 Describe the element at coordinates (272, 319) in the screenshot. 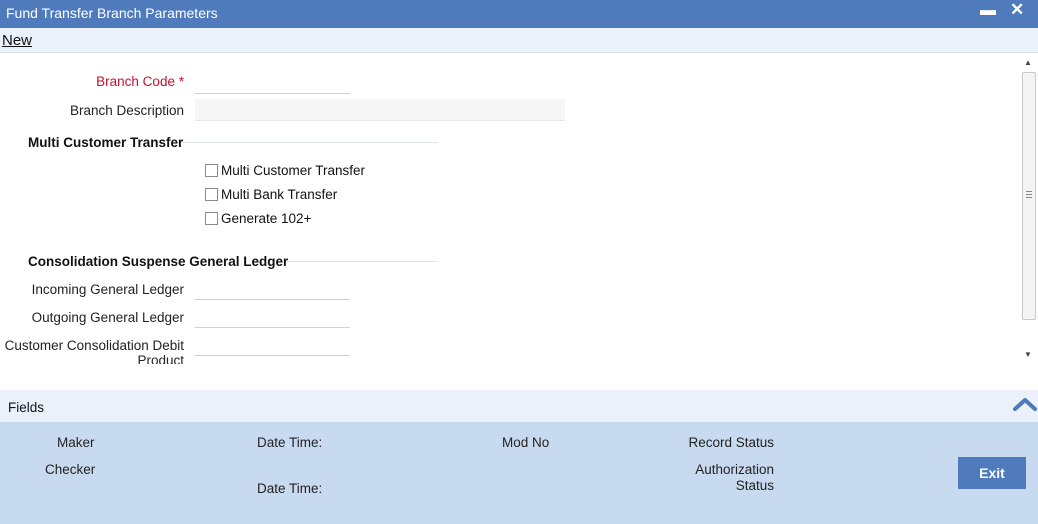

I see `outgoing-gl-input` at that location.